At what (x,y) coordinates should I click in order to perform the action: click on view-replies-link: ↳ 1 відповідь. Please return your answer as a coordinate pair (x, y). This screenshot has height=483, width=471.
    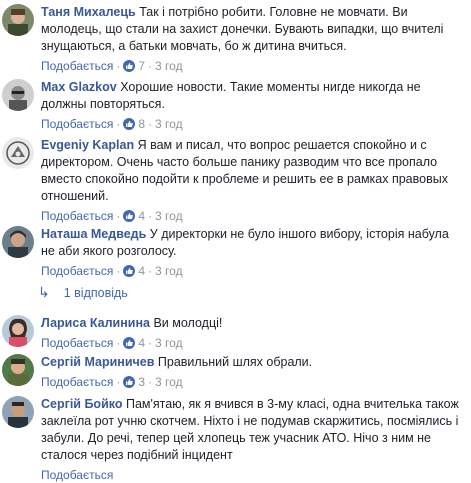
    Looking at the image, I should click on (83, 292).